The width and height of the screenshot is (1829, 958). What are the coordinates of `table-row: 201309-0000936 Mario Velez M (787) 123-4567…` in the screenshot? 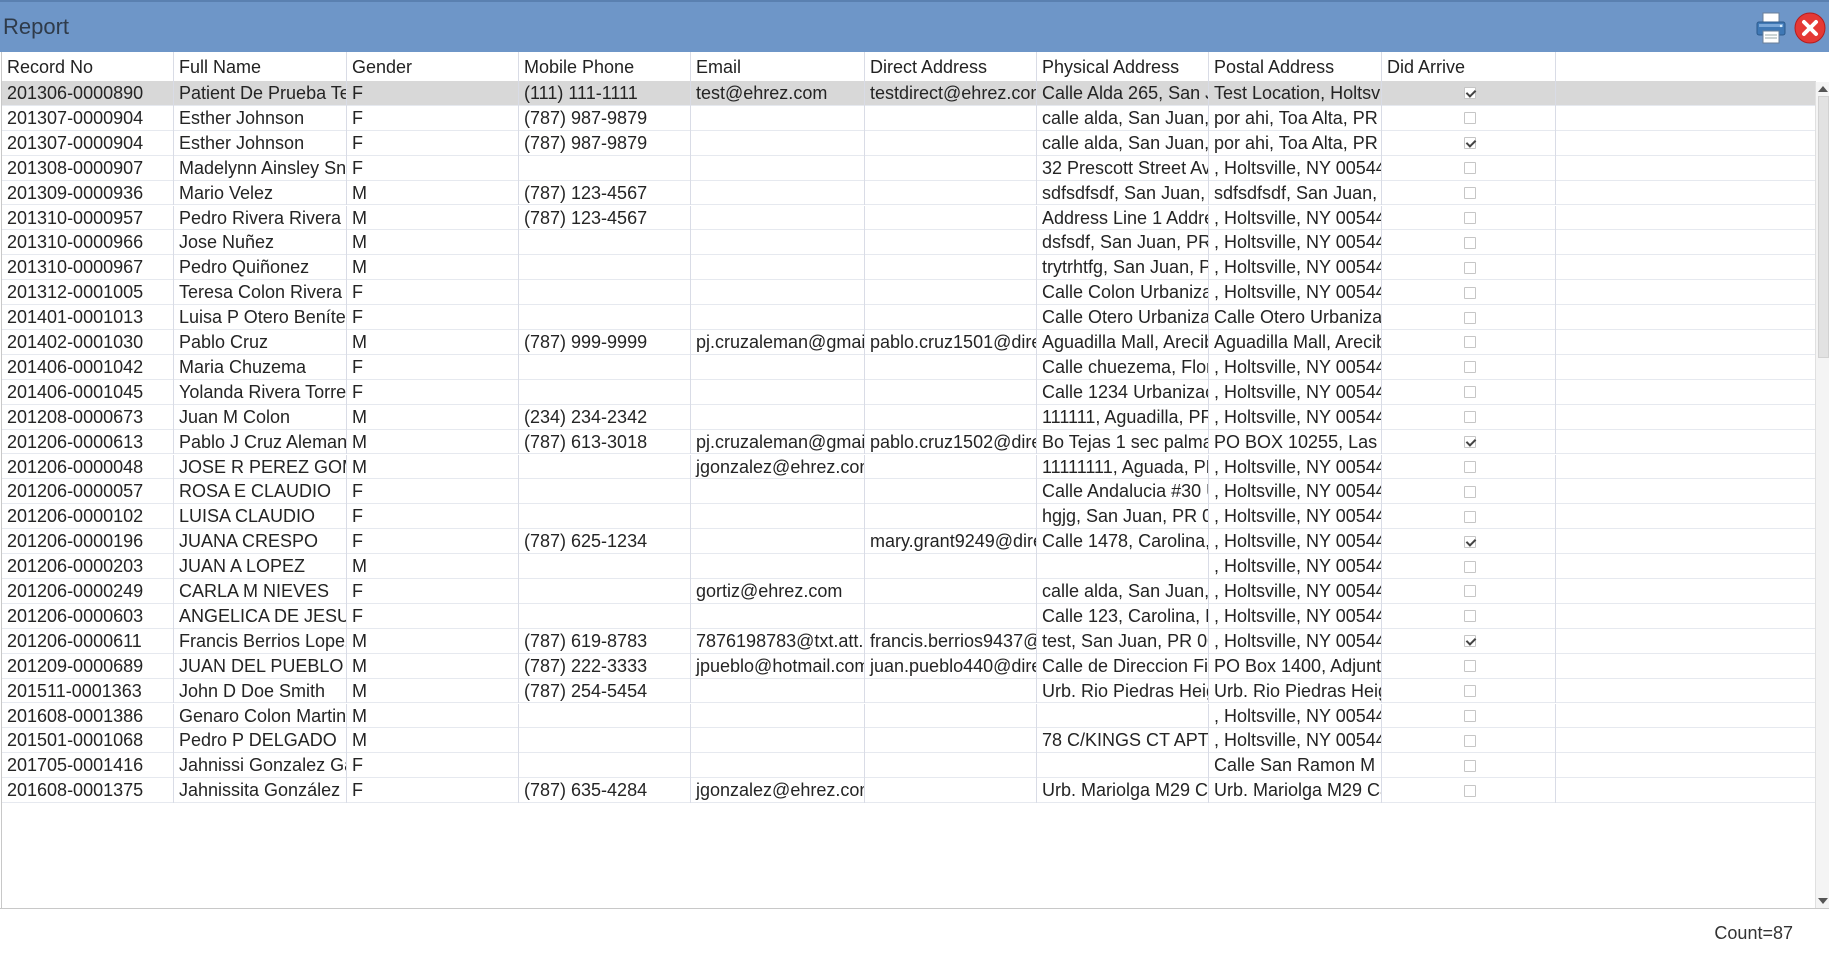 It's located at (909, 193).